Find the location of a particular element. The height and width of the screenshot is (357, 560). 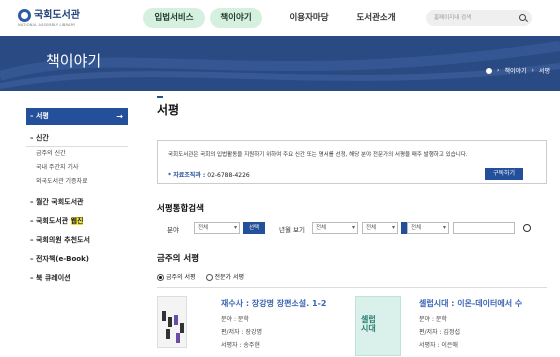

field-select: 전체 is located at coordinates (217, 228).